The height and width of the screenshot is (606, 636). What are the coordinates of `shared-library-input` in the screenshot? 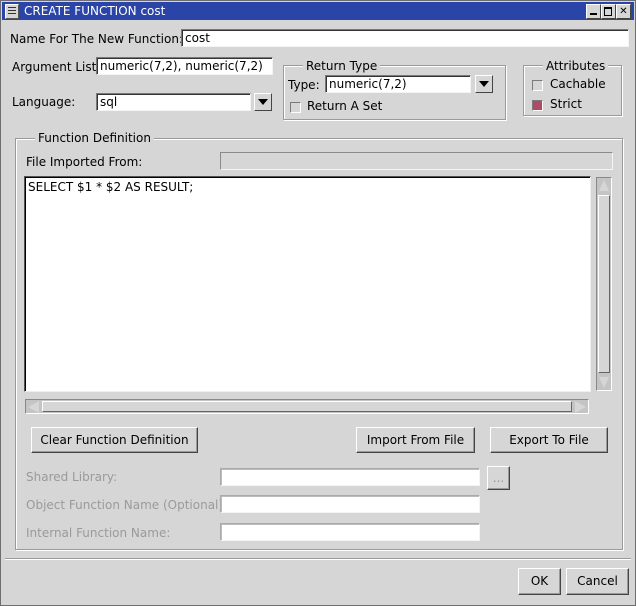 It's located at (350, 477).